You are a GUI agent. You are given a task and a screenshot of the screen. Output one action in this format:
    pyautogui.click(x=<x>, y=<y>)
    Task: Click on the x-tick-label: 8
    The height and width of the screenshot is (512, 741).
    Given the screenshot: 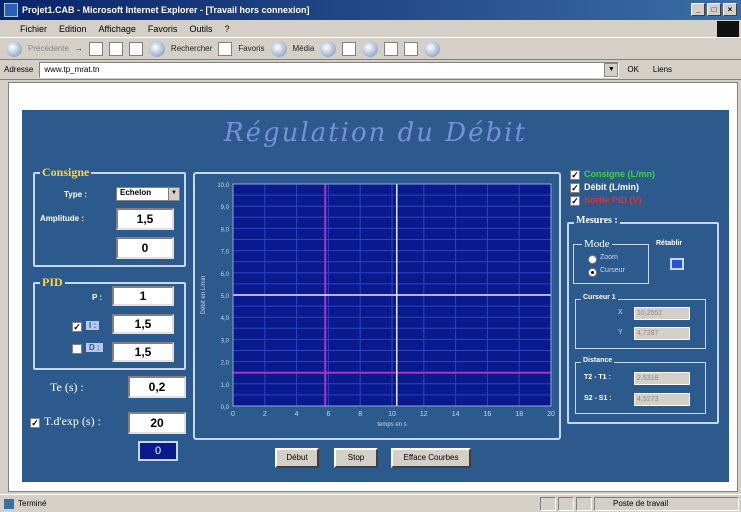 What is the action you would take?
    pyautogui.click(x=360, y=414)
    